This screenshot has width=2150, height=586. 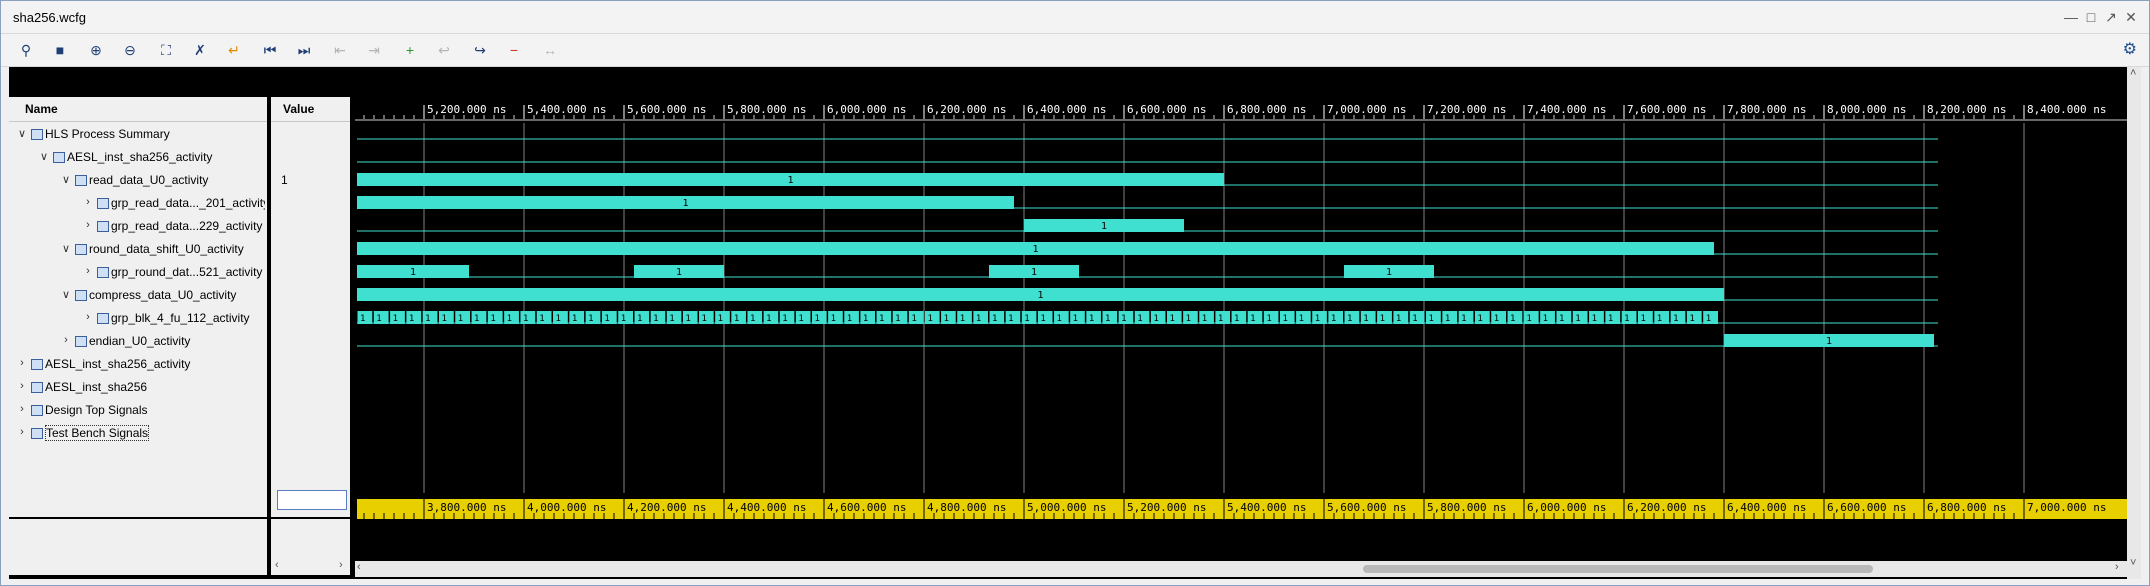 I want to click on ruler-label: 6,200.000 ns, so click(x=966, y=109).